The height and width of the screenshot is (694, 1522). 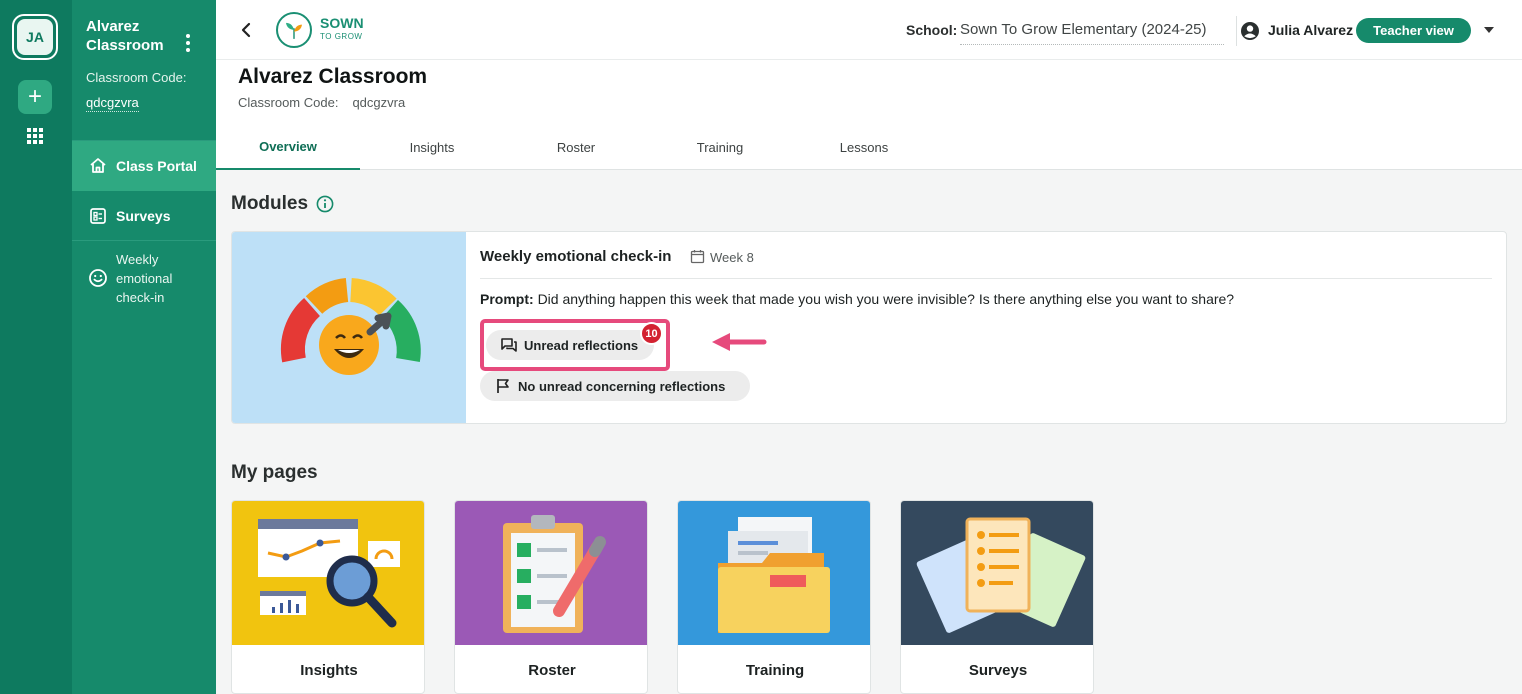 I want to click on concerning-reflections-label: No unread concerning reflections, so click(x=622, y=386).